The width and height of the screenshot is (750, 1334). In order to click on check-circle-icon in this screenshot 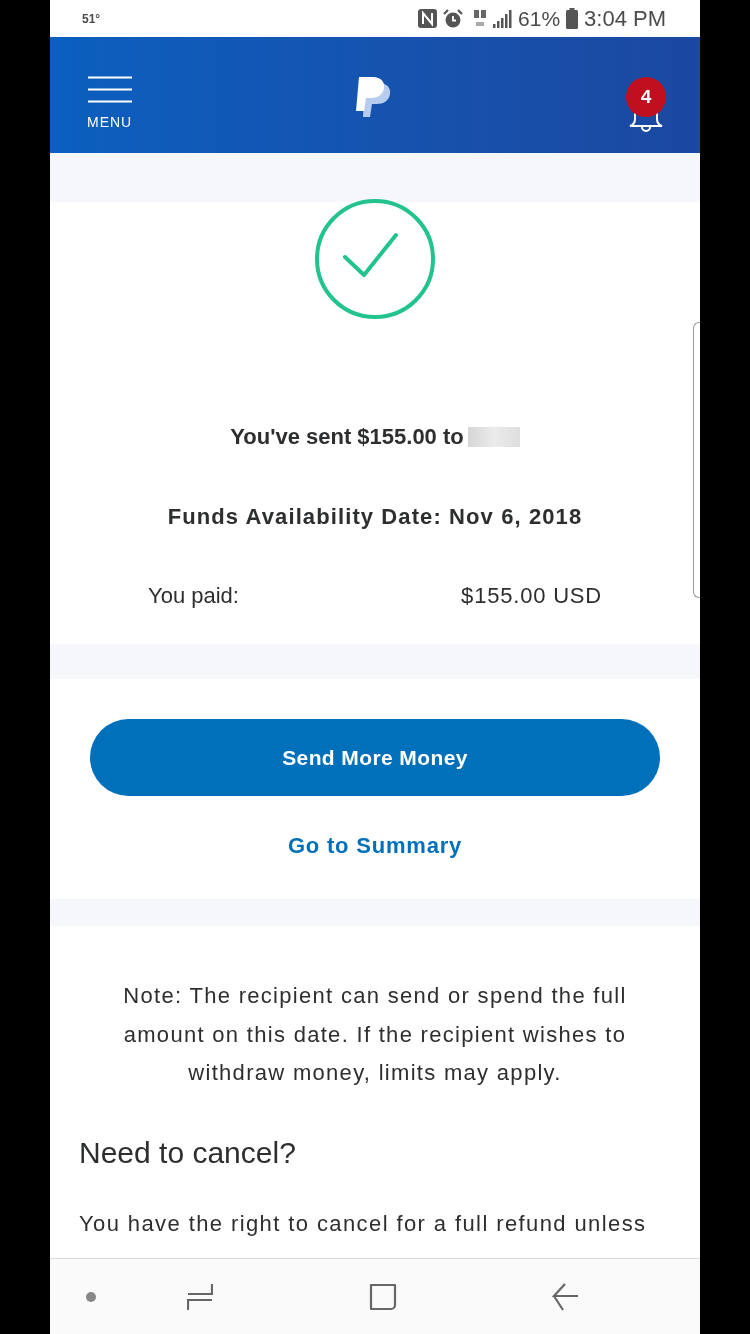, I will do `click(375, 259)`.